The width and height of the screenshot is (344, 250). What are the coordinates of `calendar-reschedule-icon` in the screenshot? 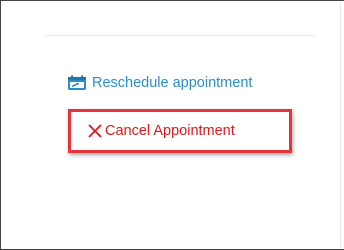 It's located at (77, 83).